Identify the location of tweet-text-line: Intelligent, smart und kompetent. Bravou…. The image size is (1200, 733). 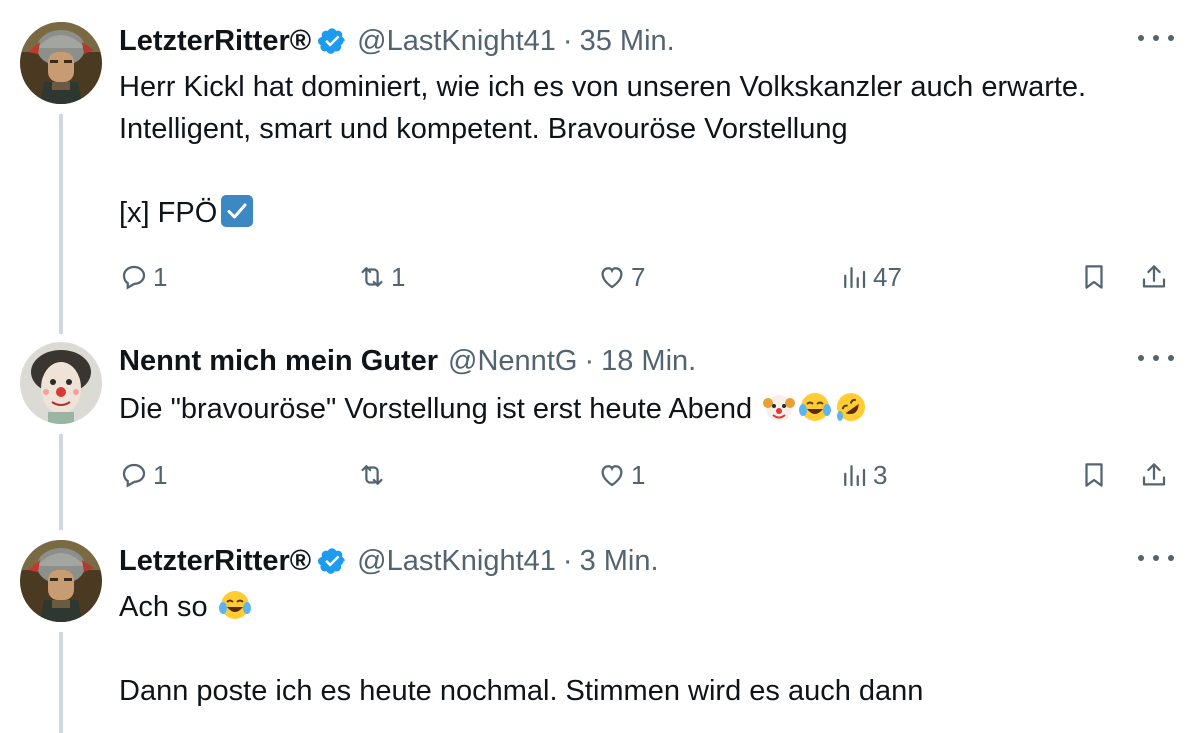
(483, 129).